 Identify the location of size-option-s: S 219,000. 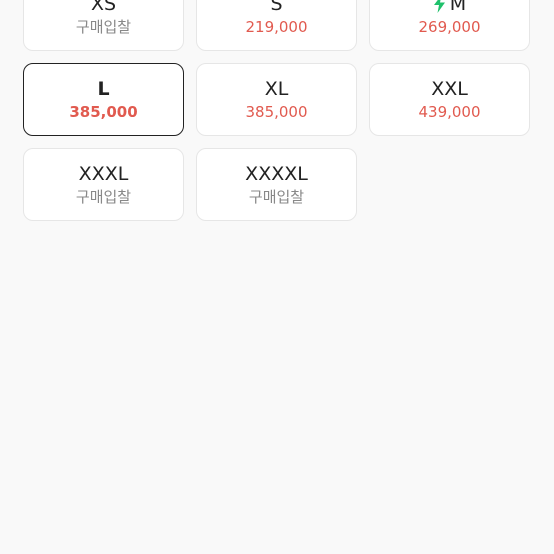
(276, 25).